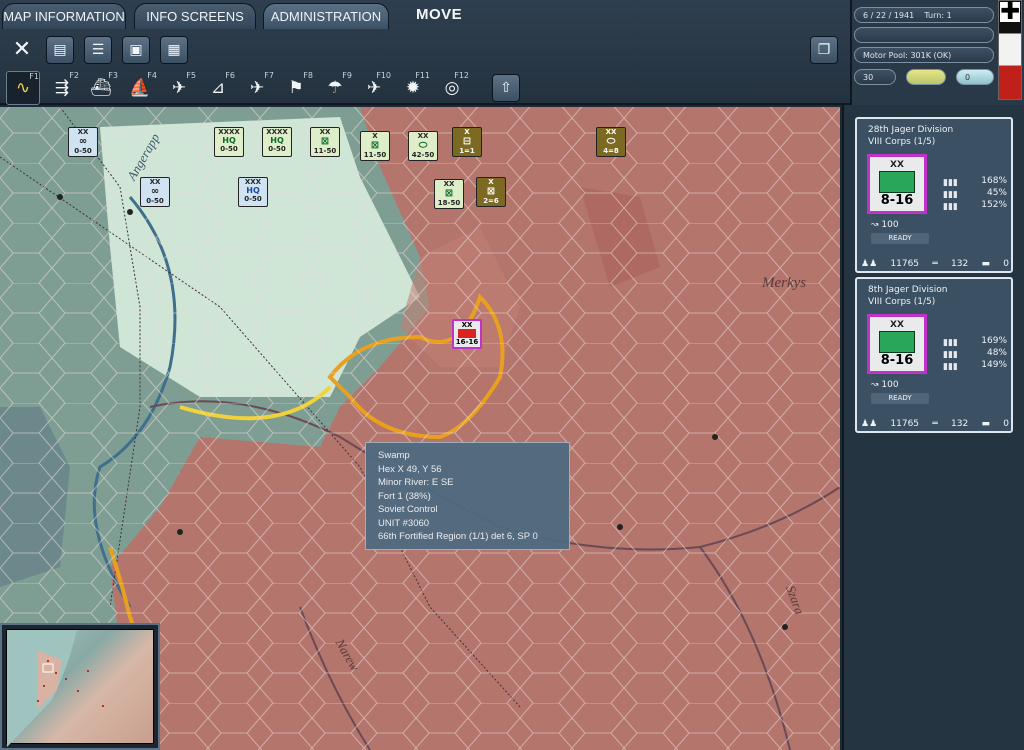  I want to click on unit-counter: XXX HQ 0-50, so click(253, 192).